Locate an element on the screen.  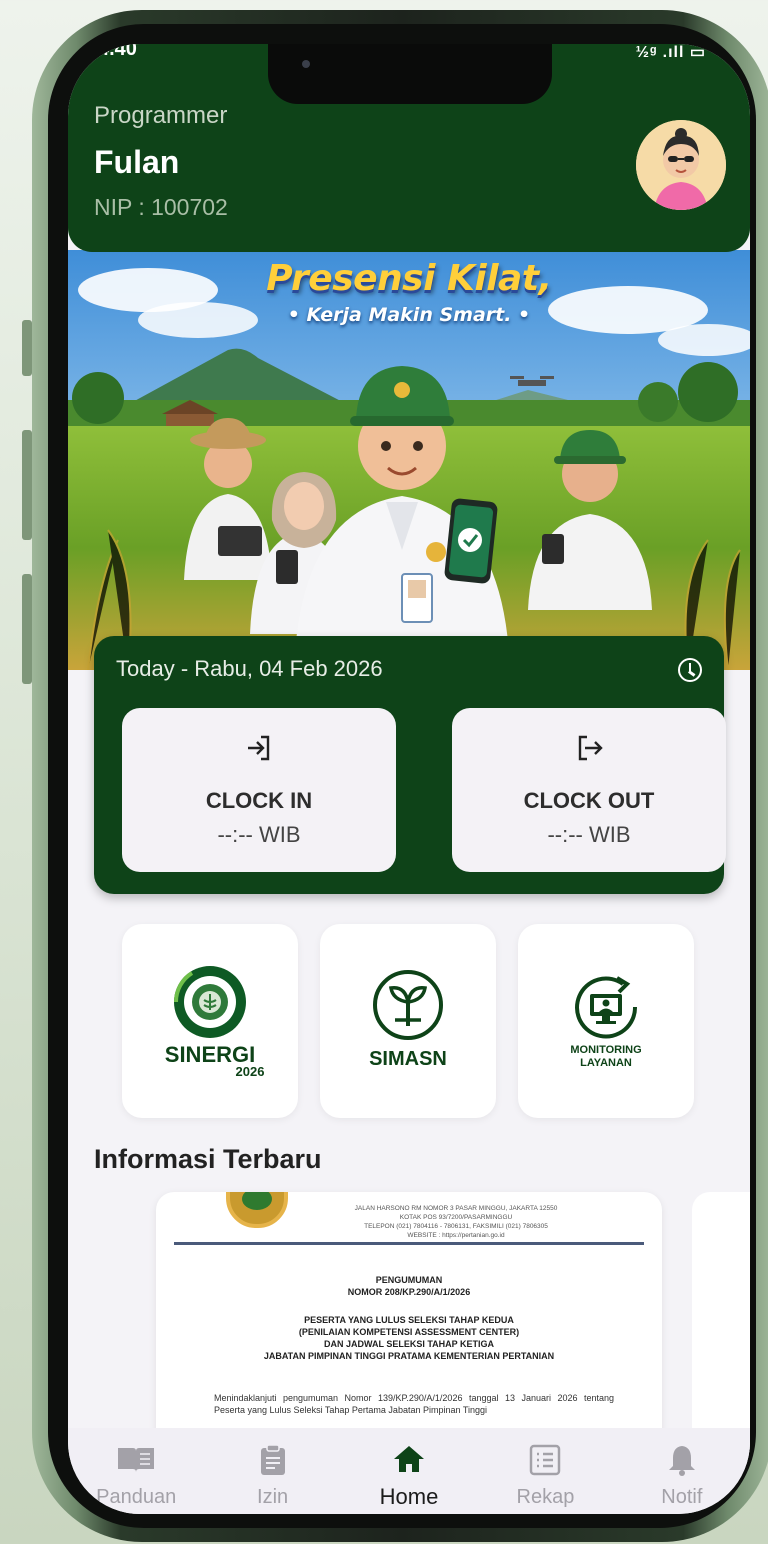
monitoring-emblem is located at coordinates (606, 1007).